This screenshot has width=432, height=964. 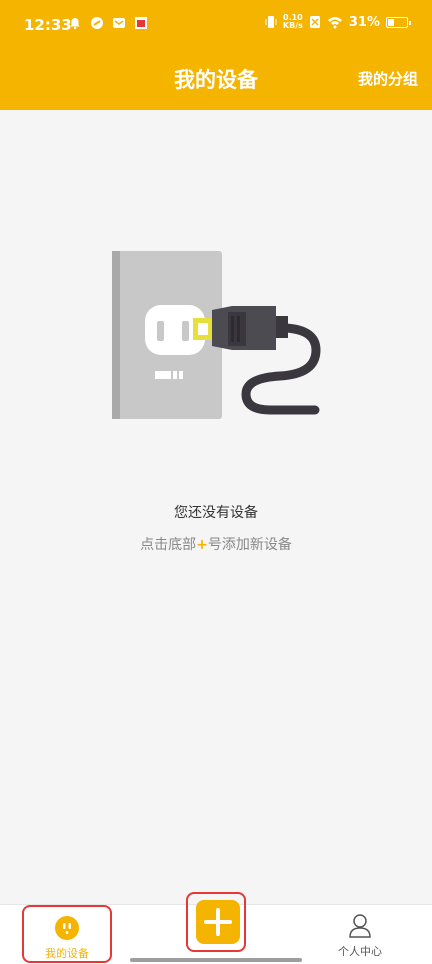 I want to click on vibrate-icon, so click(x=271, y=22).